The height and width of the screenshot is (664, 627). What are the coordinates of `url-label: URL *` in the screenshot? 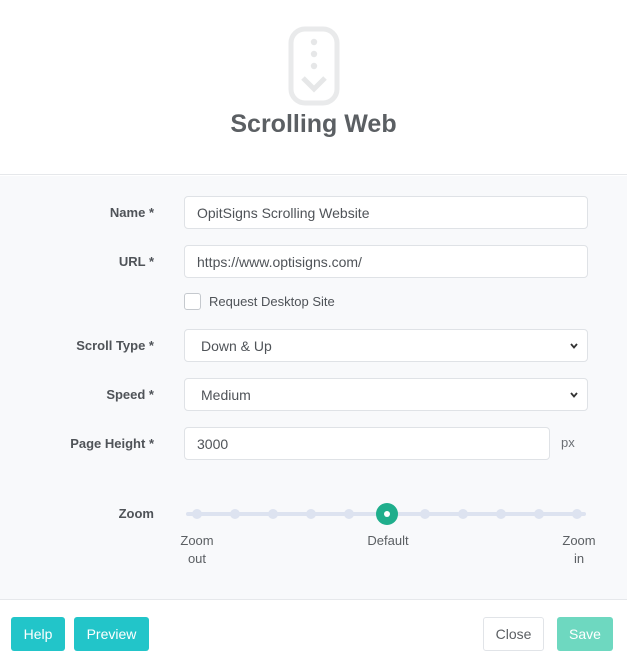 It's located at (136, 261).